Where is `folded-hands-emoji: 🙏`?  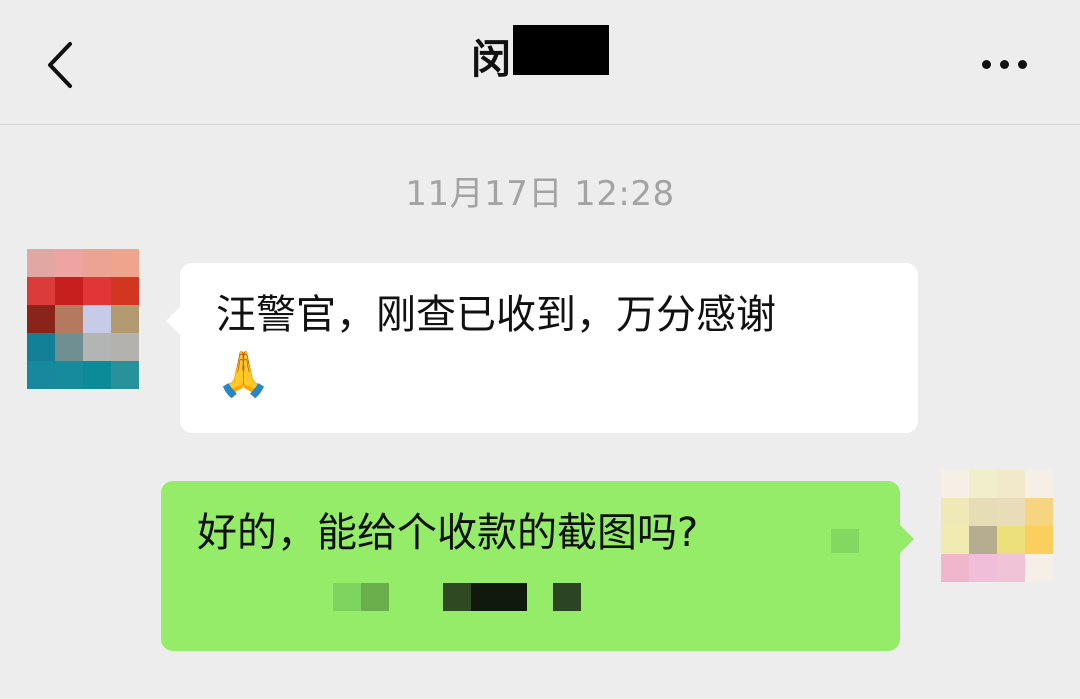 folded-hands-emoji: 🙏 is located at coordinates (243, 374).